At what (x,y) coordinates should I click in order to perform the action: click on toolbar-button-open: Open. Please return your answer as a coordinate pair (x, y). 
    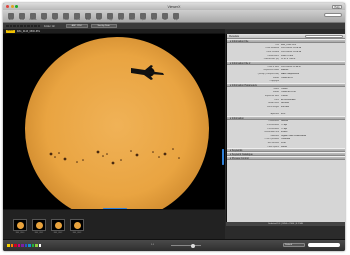
    Looking at the image, I should click on (143, 16).